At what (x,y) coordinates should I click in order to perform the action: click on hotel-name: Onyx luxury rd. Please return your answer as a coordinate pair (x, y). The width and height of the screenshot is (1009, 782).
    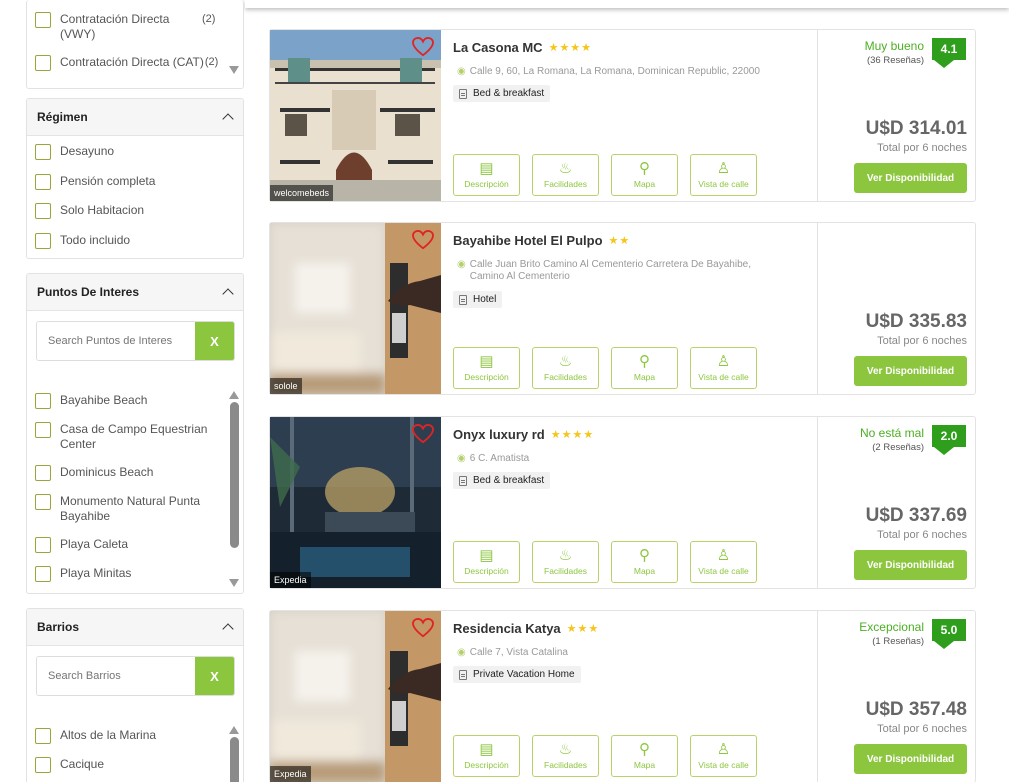
    Looking at the image, I should click on (499, 434).